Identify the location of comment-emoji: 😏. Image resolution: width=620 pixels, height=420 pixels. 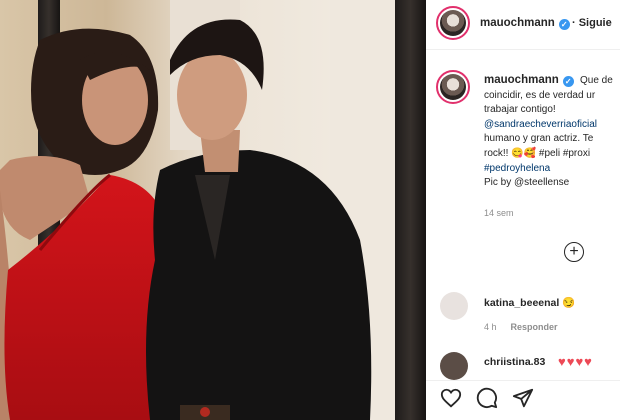
(569, 303).